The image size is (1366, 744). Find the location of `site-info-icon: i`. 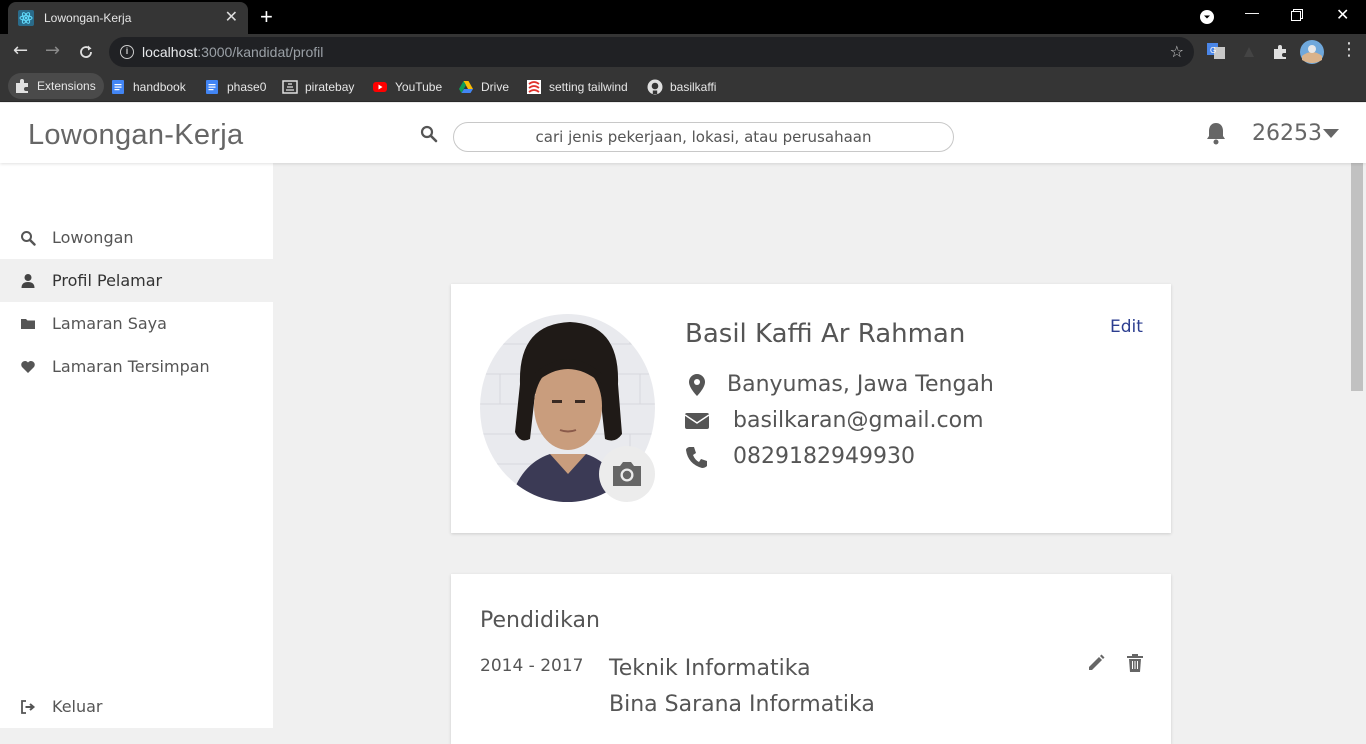

site-info-icon: i is located at coordinates (127, 52).